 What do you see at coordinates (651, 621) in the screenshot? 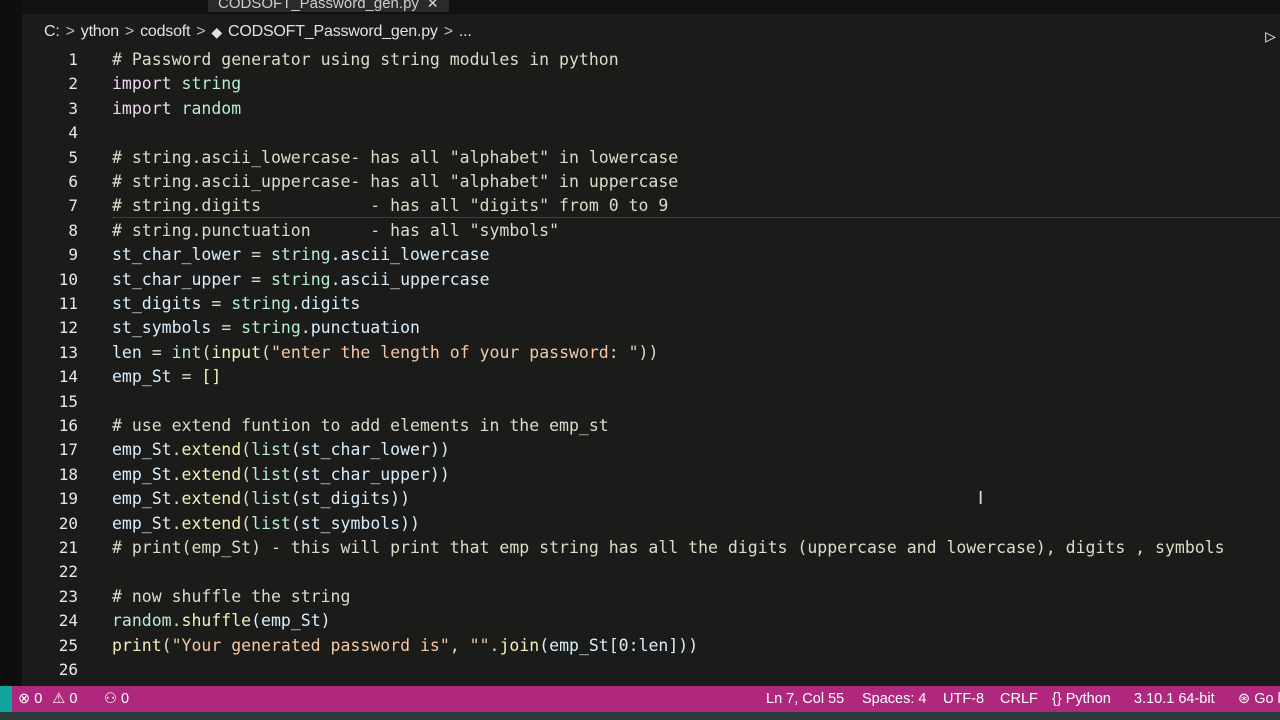
I see `code-line: 24 random.shuffle(emp_St)` at bounding box center [651, 621].